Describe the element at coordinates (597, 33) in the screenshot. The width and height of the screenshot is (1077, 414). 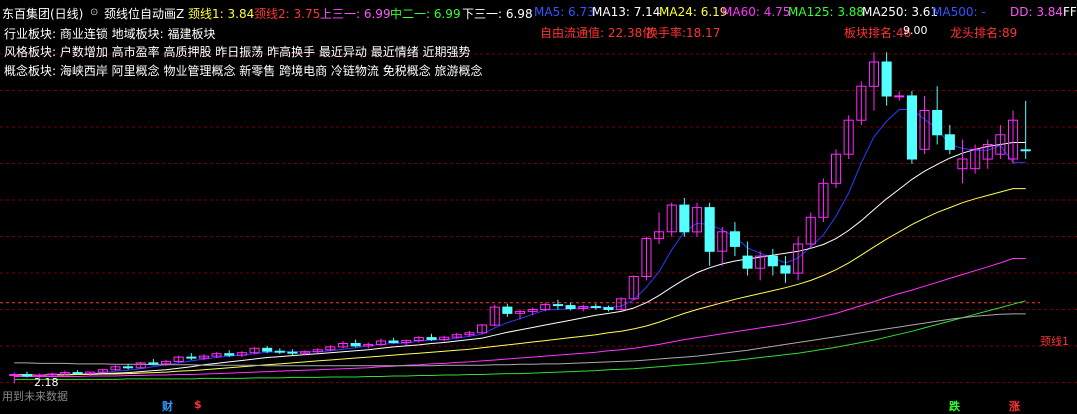
I see `float-cap: 自由流通值: 22.38亿` at that location.